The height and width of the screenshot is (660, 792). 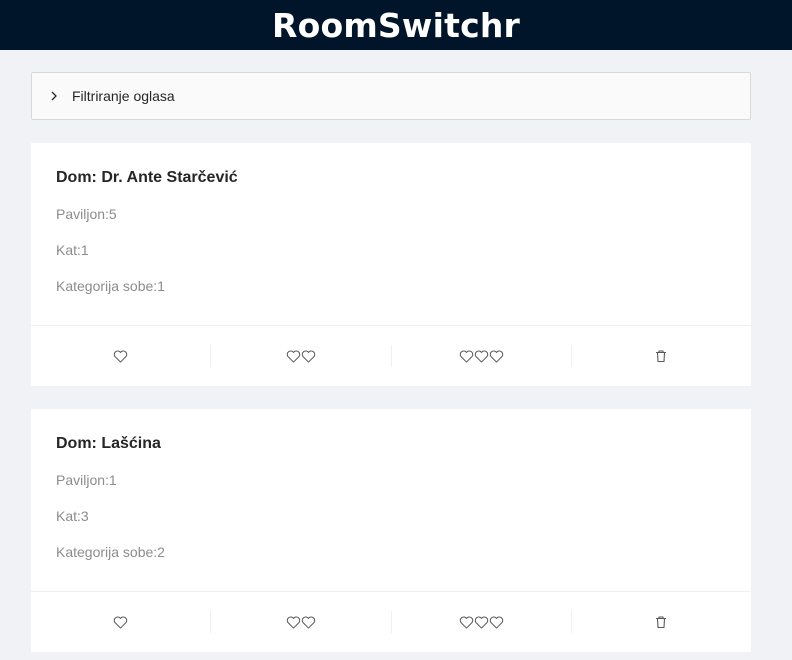 What do you see at coordinates (110, 286) in the screenshot?
I see `listing-kategorija: Kategorija sobe:1` at bounding box center [110, 286].